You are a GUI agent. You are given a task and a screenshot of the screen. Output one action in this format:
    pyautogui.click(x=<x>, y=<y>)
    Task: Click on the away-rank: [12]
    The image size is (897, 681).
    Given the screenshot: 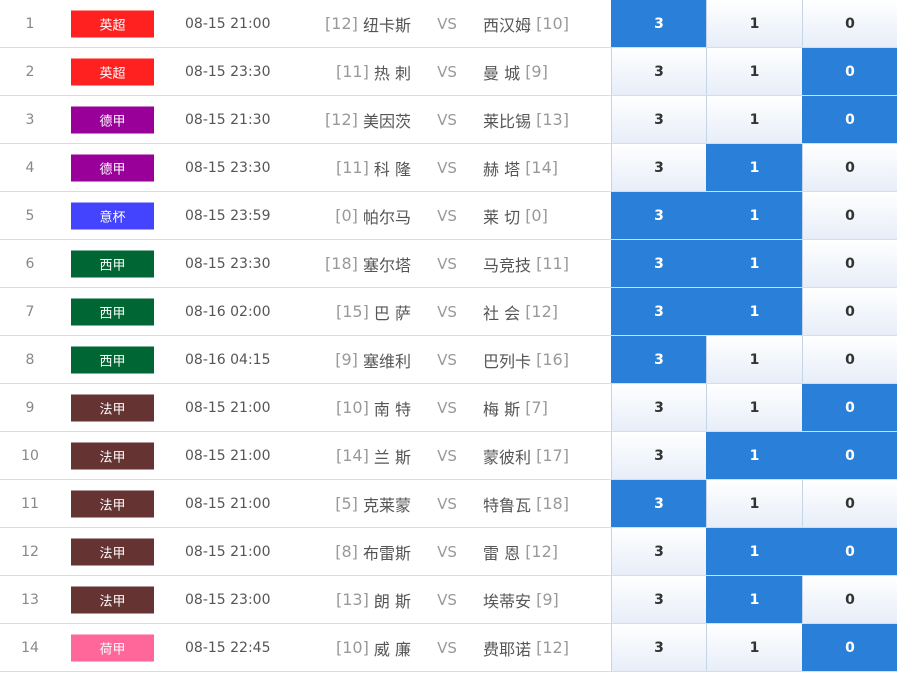 What is the action you would take?
    pyautogui.click(x=542, y=551)
    